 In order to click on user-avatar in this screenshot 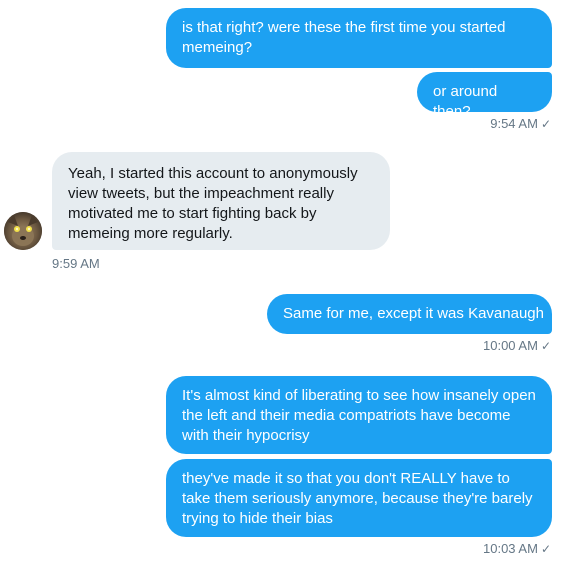, I will do `click(23, 231)`.